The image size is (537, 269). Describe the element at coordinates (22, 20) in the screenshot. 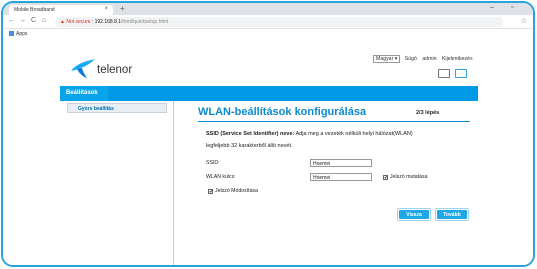

I see `forward-arrow-icon: →` at that location.